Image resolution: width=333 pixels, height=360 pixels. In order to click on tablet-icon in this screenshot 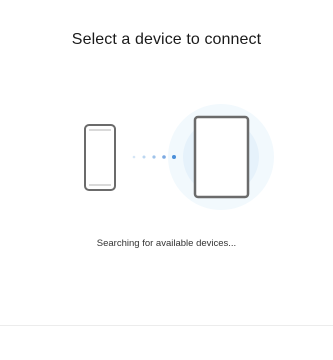, I will do `click(221, 157)`.